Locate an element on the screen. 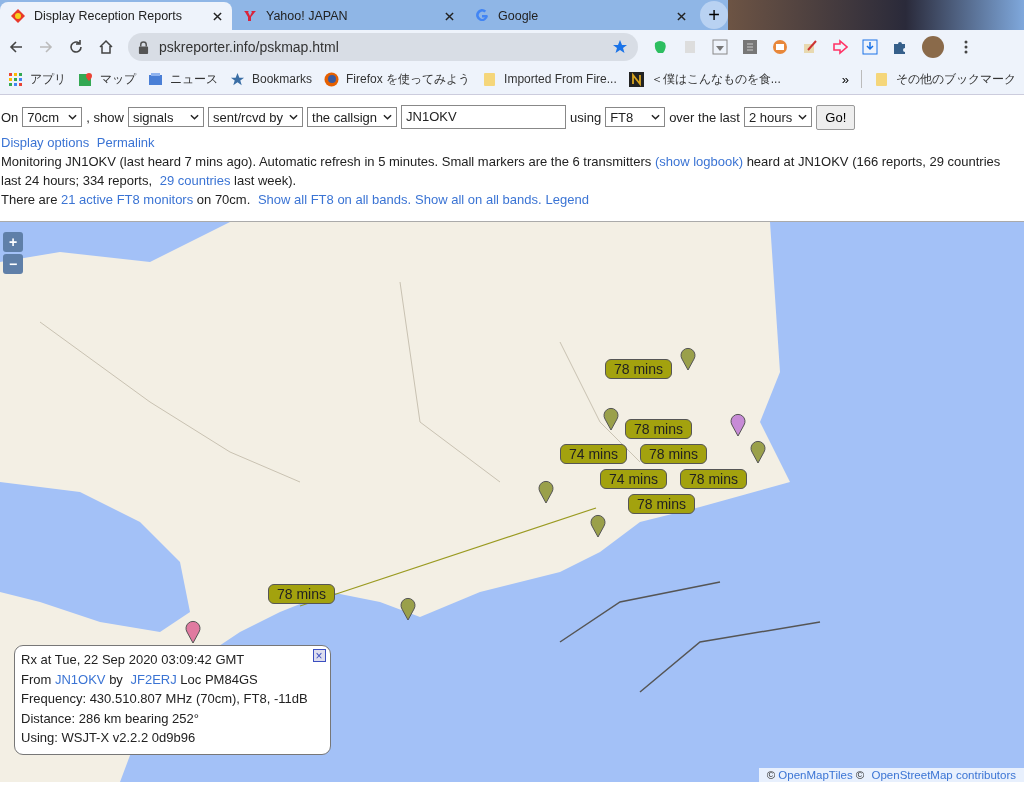 This screenshot has height=798, width=1024. browser-tab: Google is located at coordinates (580, 16).